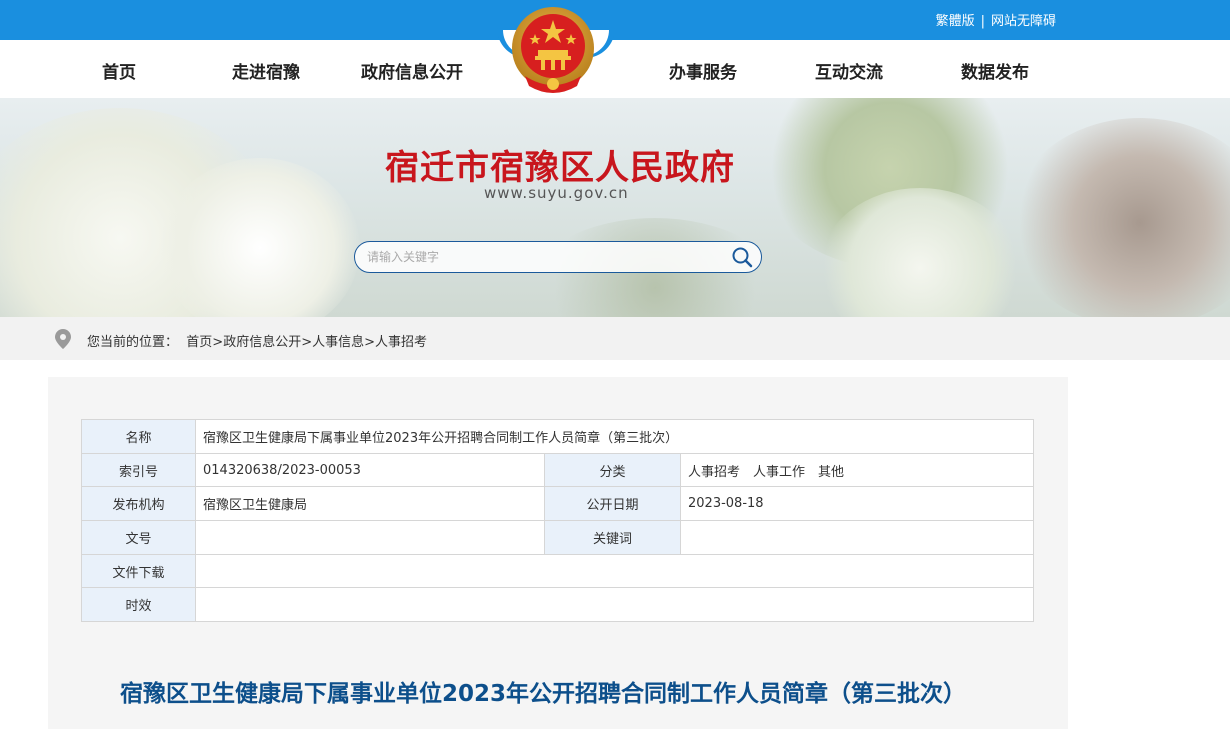  Describe the element at coordinates (262, 342) in the screenshot. I see `breadcrumb-gov-info: 政府信息公开` at that location.